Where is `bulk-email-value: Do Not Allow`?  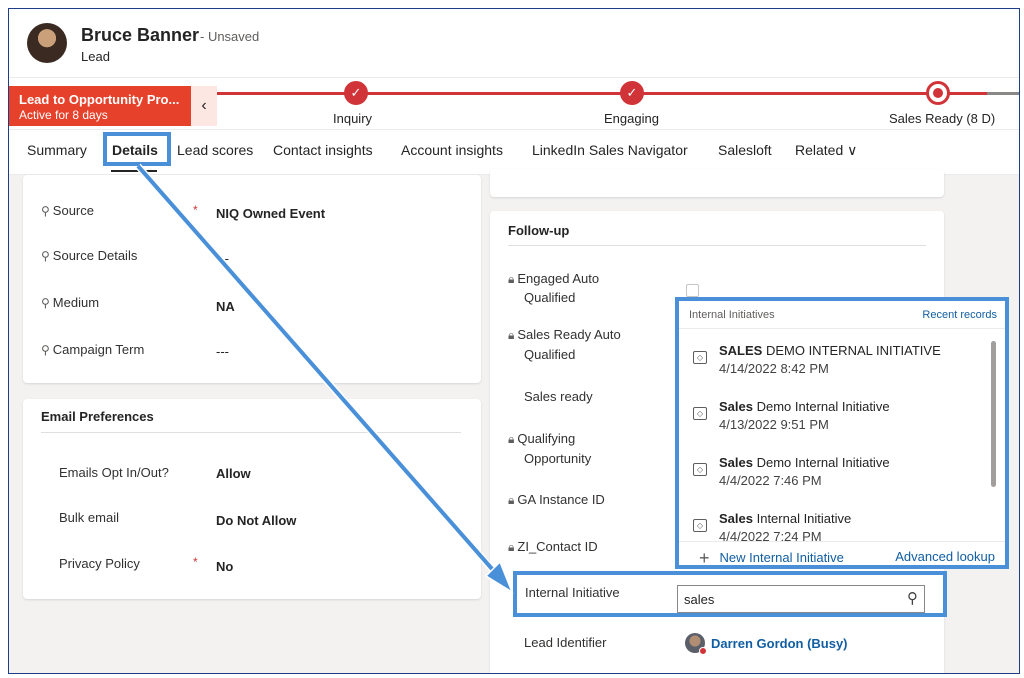 bulk-email-value: Do Not Allow is located at coordinates (256, 520).